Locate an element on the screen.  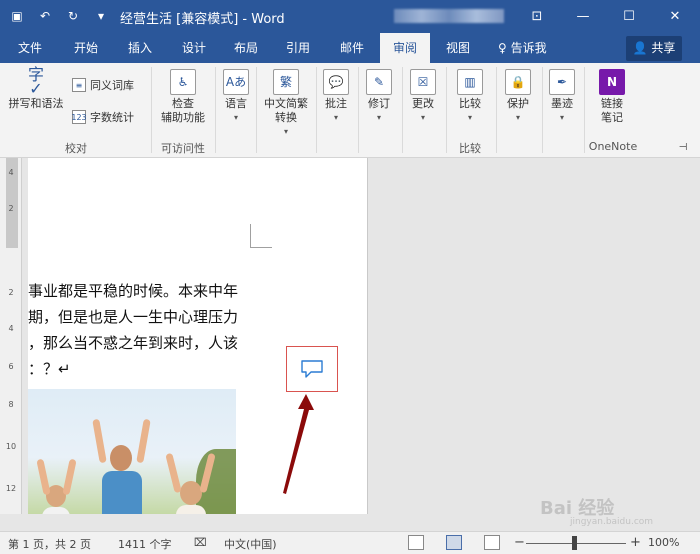
changes-button: ☒ 更改 ▾ is located at coordinates (423, 97).